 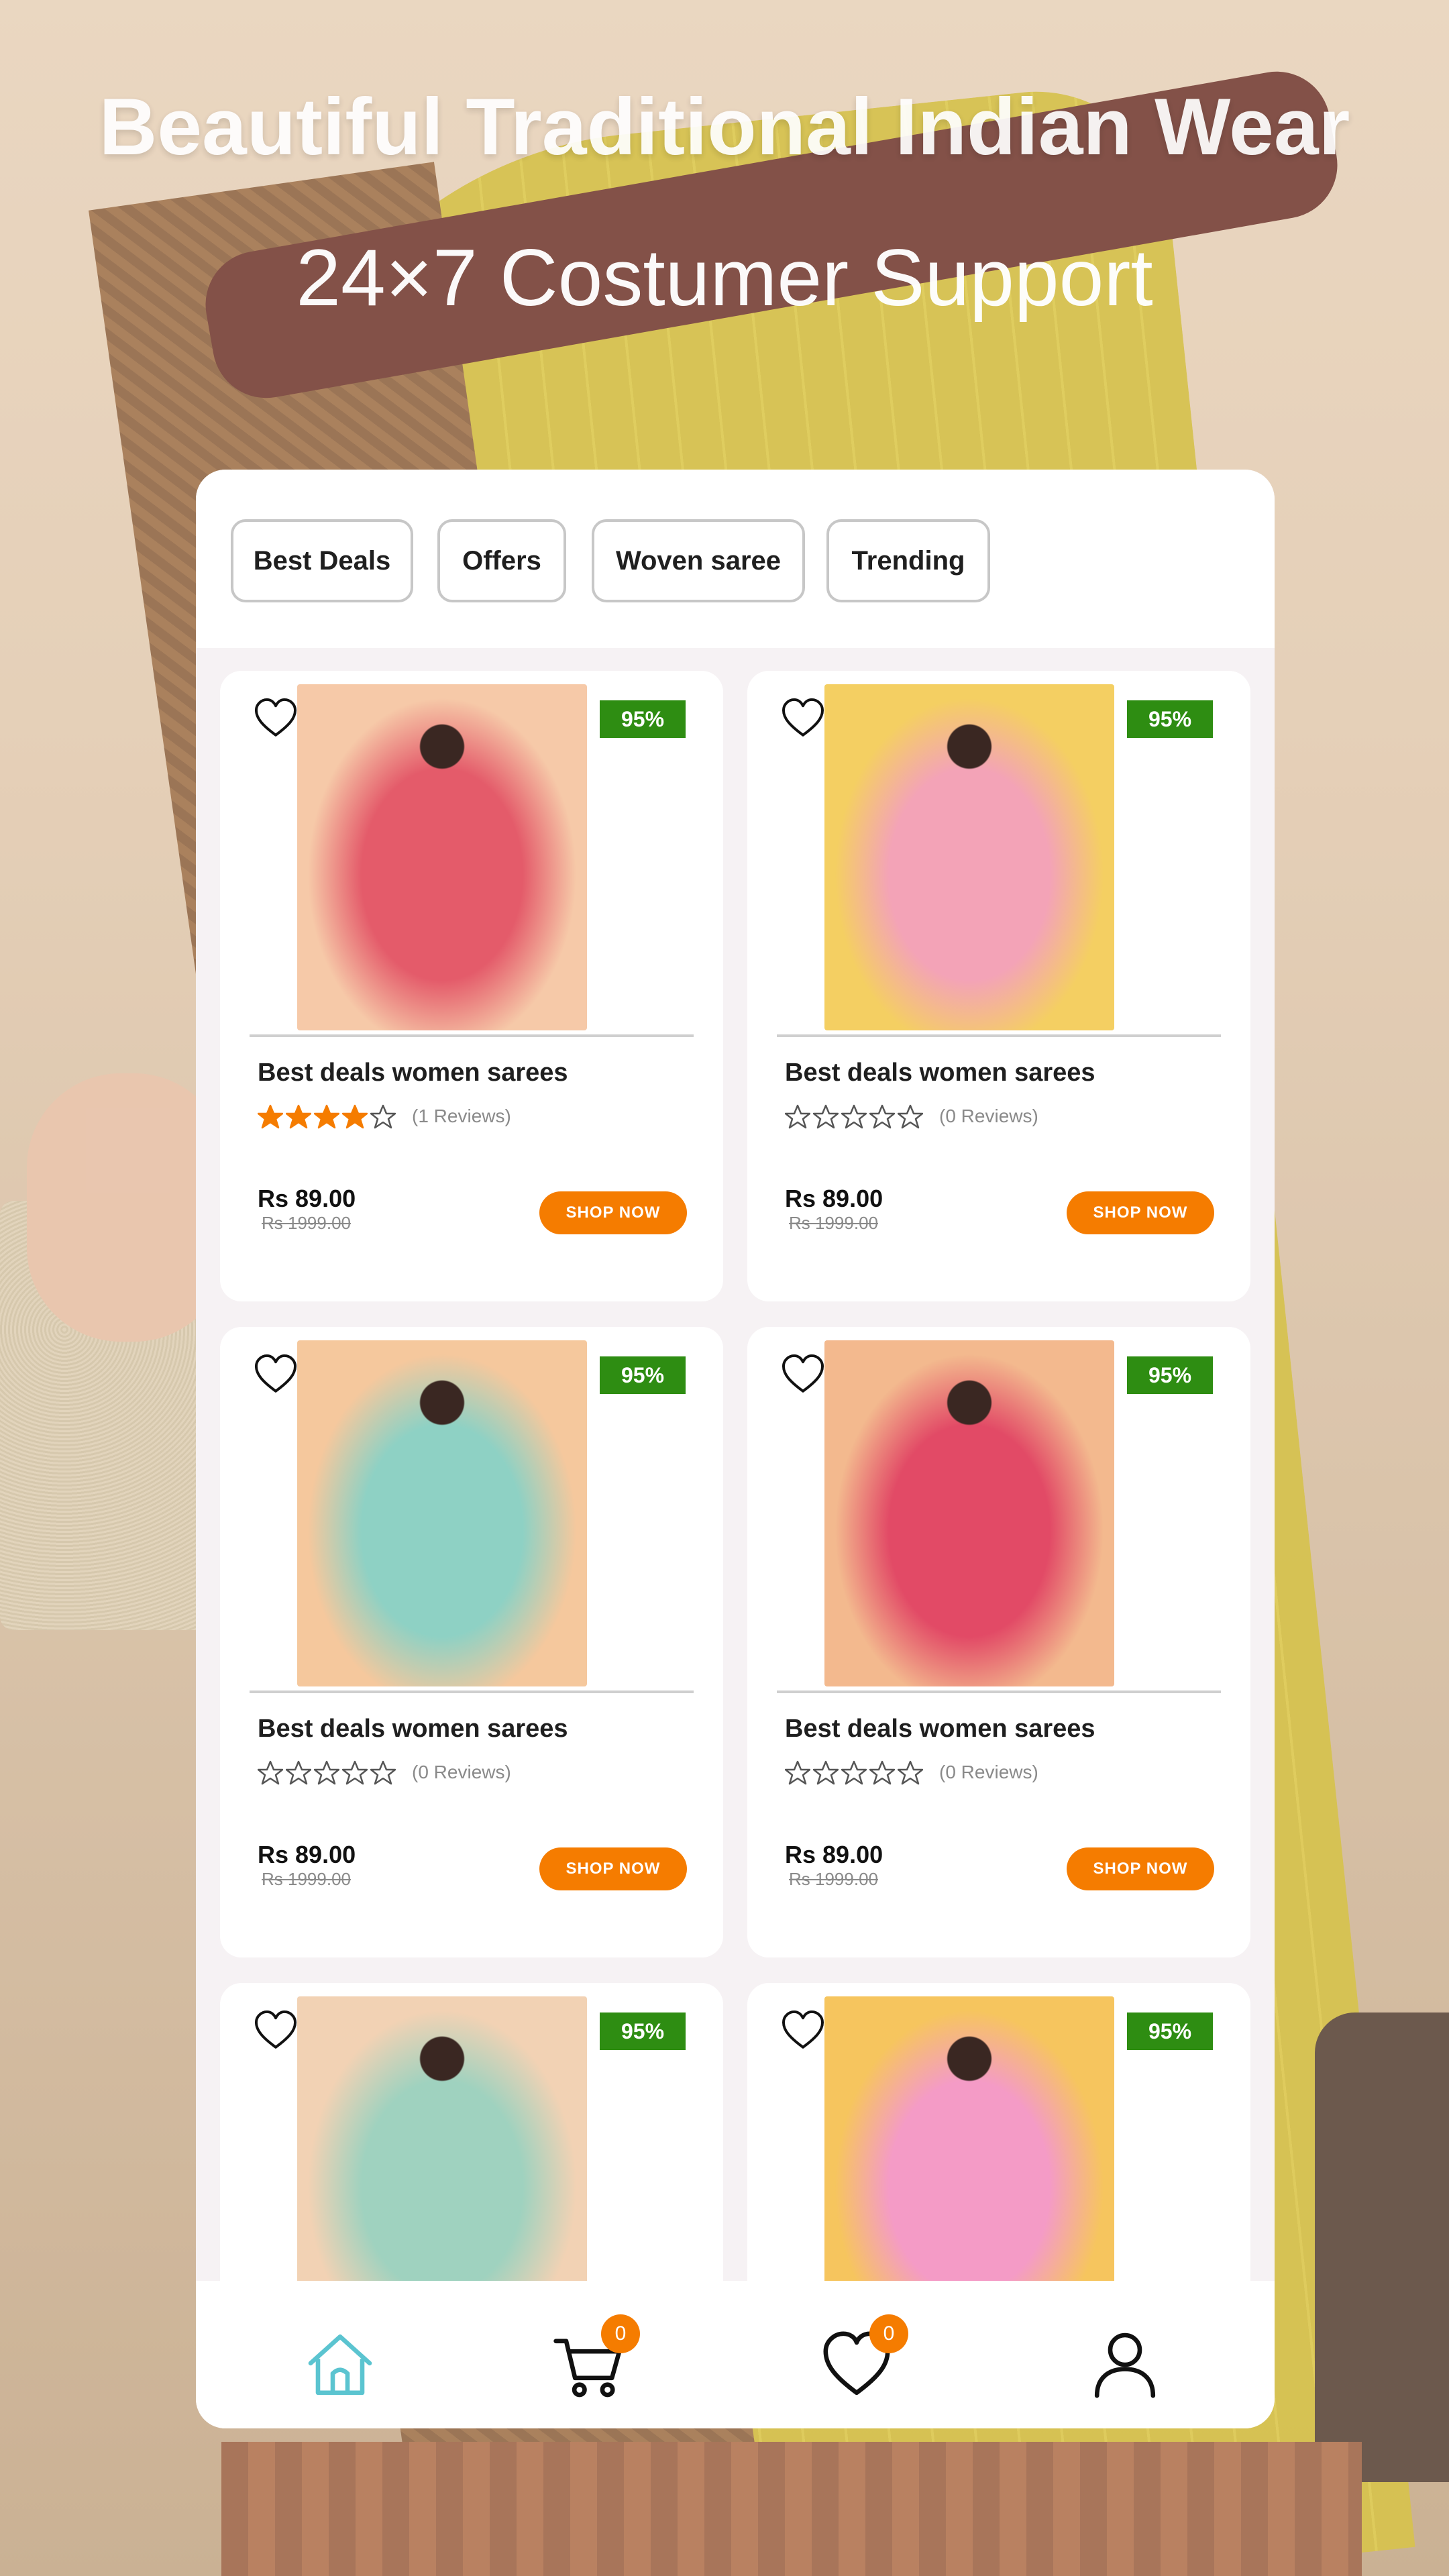 What do you see at coordinates (888, 2333) in the screenshot?
I see `wishlist-count-badge: 0` at bounding box center [888, 2333].